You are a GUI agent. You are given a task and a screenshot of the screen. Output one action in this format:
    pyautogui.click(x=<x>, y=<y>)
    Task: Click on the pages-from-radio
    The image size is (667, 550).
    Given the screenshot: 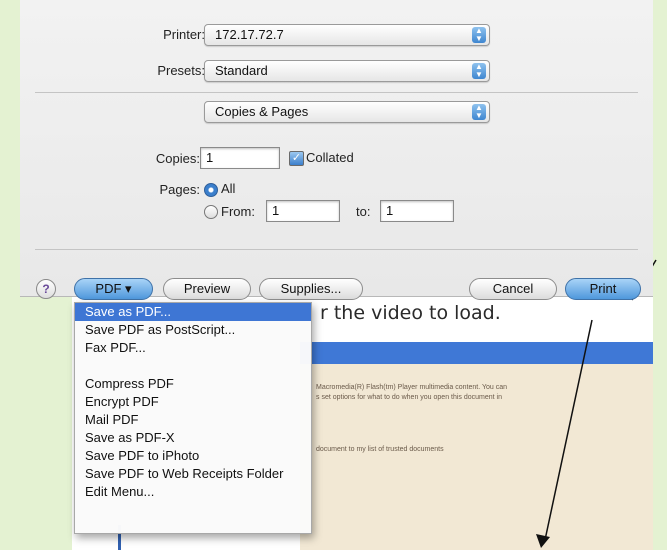 What is the action you would take?
    pyautogui.click(x=211, y=212)
    